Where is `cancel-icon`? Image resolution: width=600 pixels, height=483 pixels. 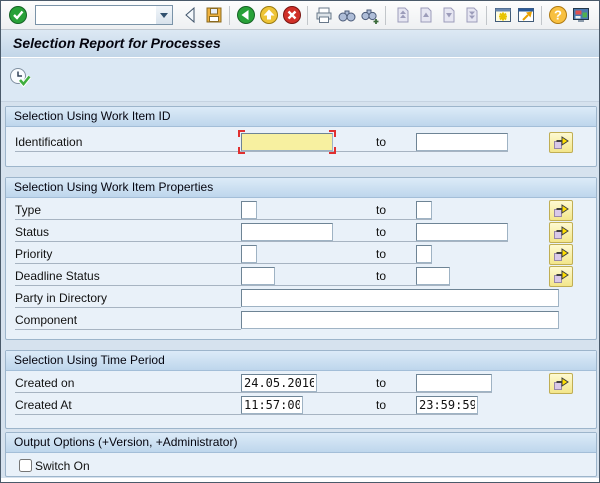 cancel-icon is located at coordinates (291, 15).